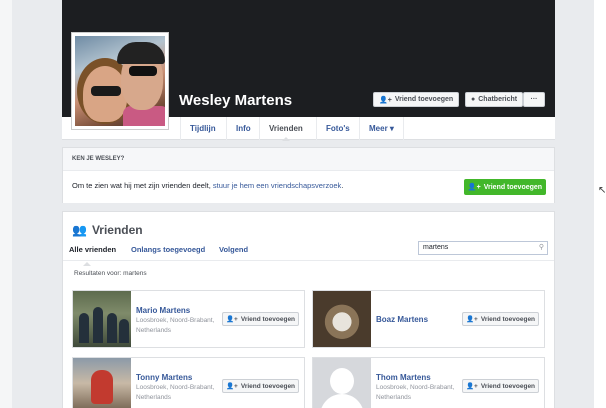 The width and height of the screenshot is (606, 408). I want to click on message-label: Chatbericht, so click(498, 99).